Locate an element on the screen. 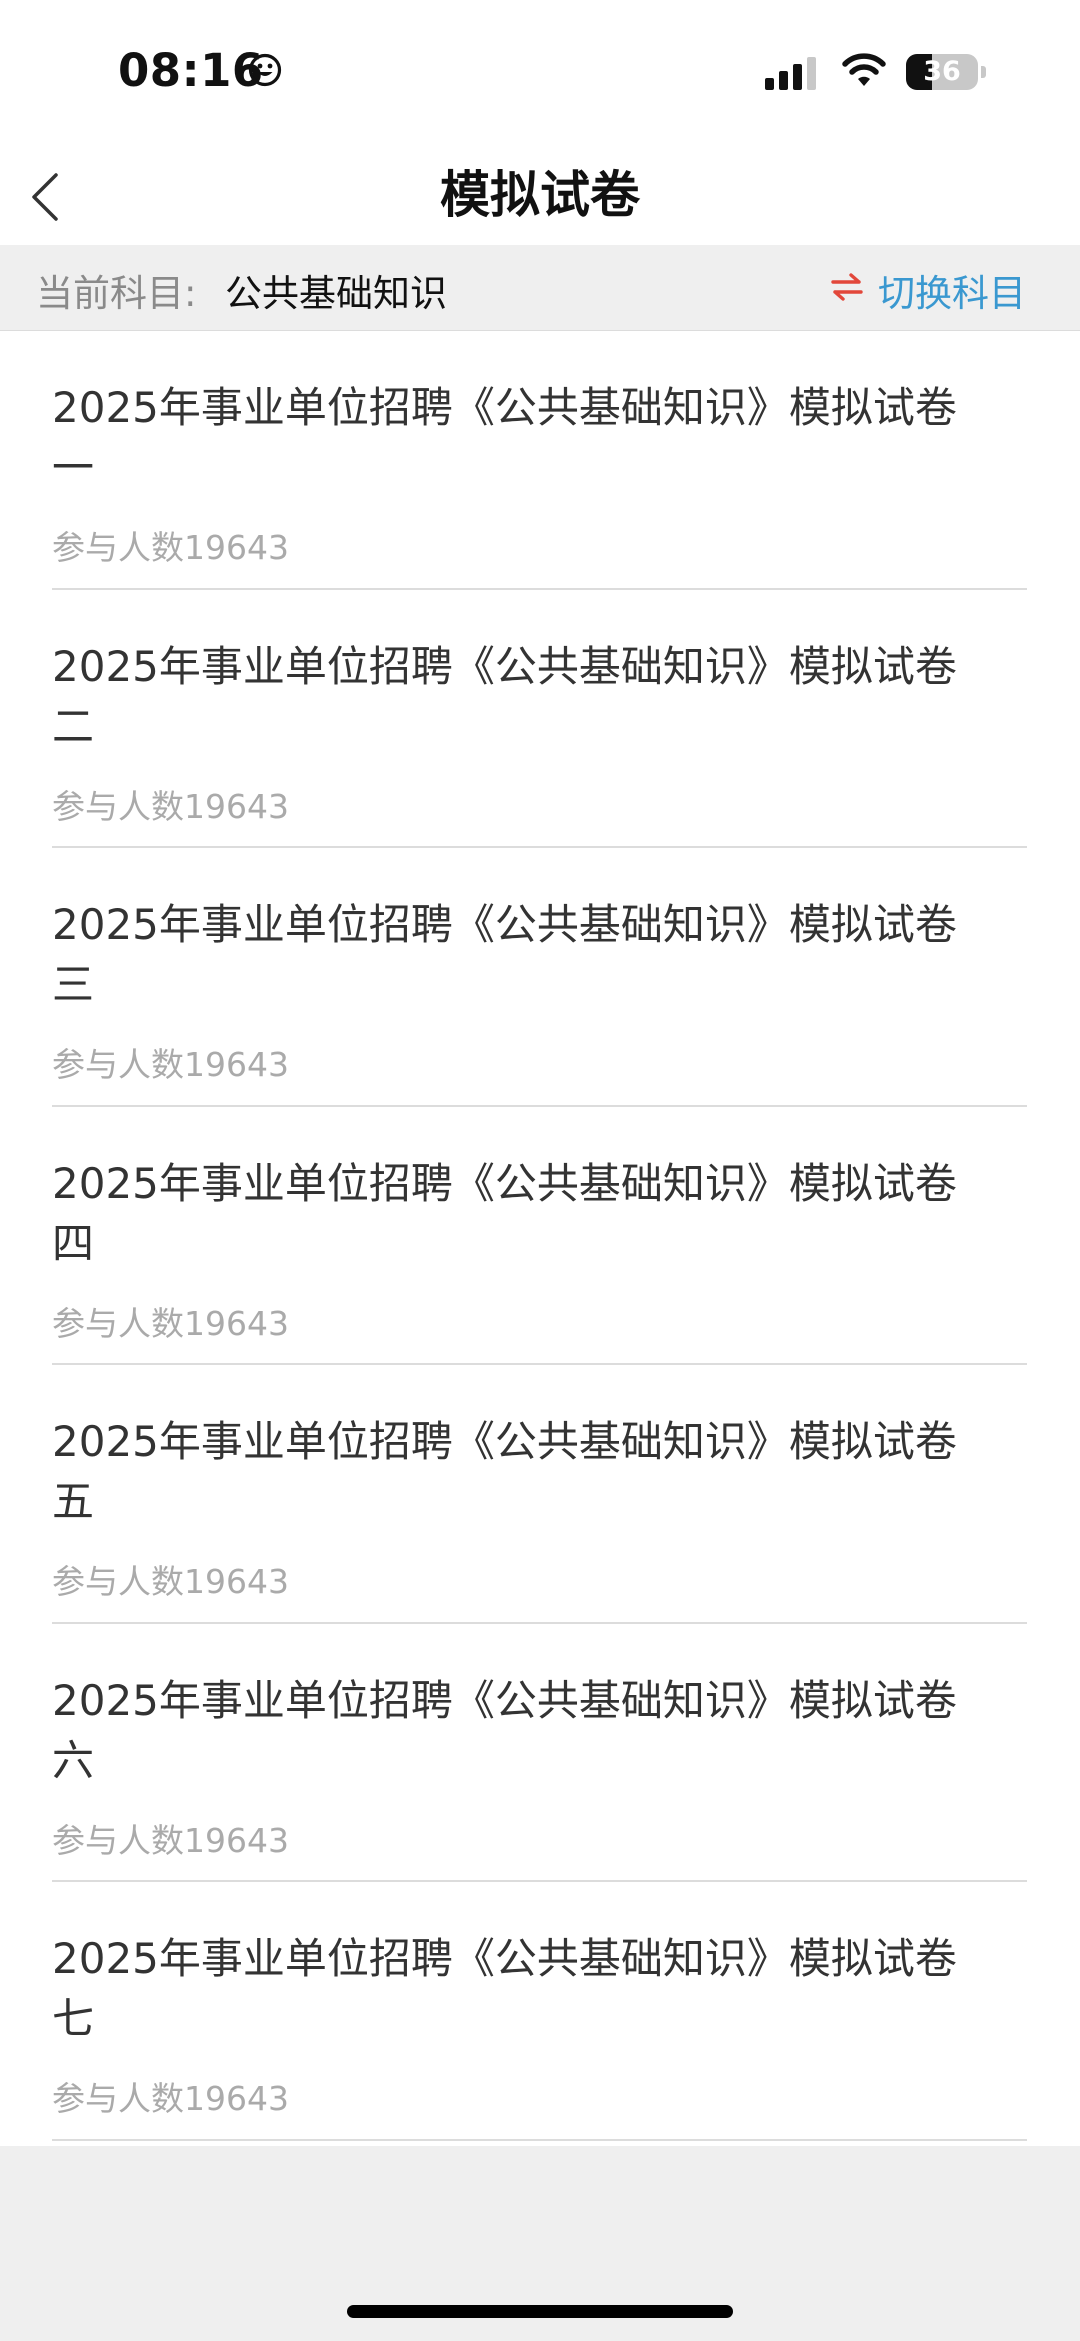 This screenshot has width=1080, height=2341. paper-title: 2025年事业单位招聘《公共基础知识》模拟试卷四 is located at coordinates (504, 1213).